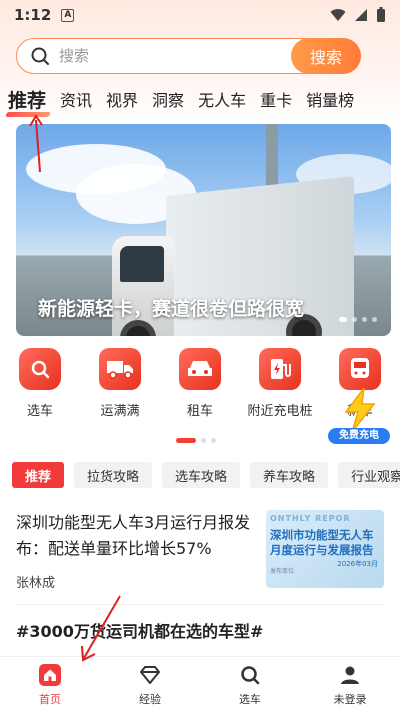  Describe the element at coordinates (280, 411) in the screenshot. I see `service-label: 附近充电桩` at that location.